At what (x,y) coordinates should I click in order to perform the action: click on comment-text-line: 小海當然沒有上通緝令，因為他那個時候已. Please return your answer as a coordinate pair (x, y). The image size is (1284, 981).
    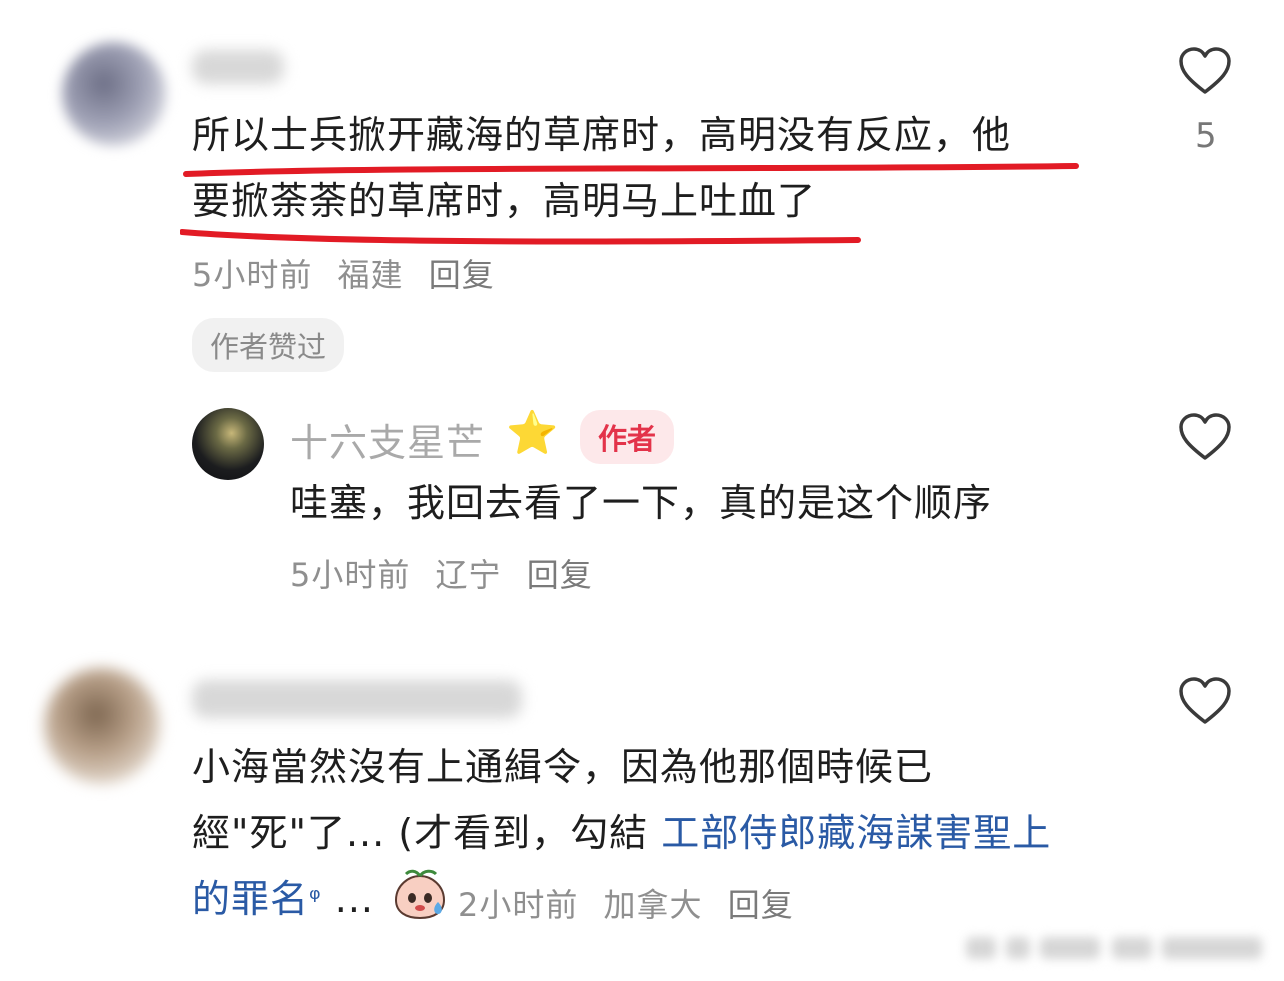
    Looking at the image, I should click on (563, 767).